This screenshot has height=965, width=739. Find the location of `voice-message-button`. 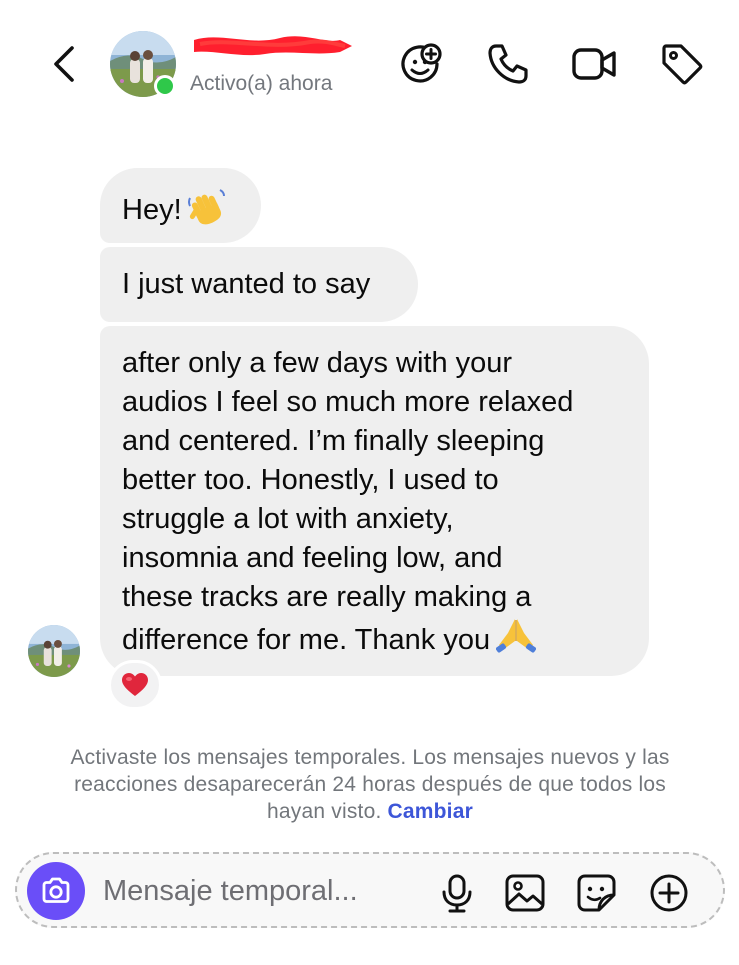

voice-message-button is located at coordinates (457, 893).